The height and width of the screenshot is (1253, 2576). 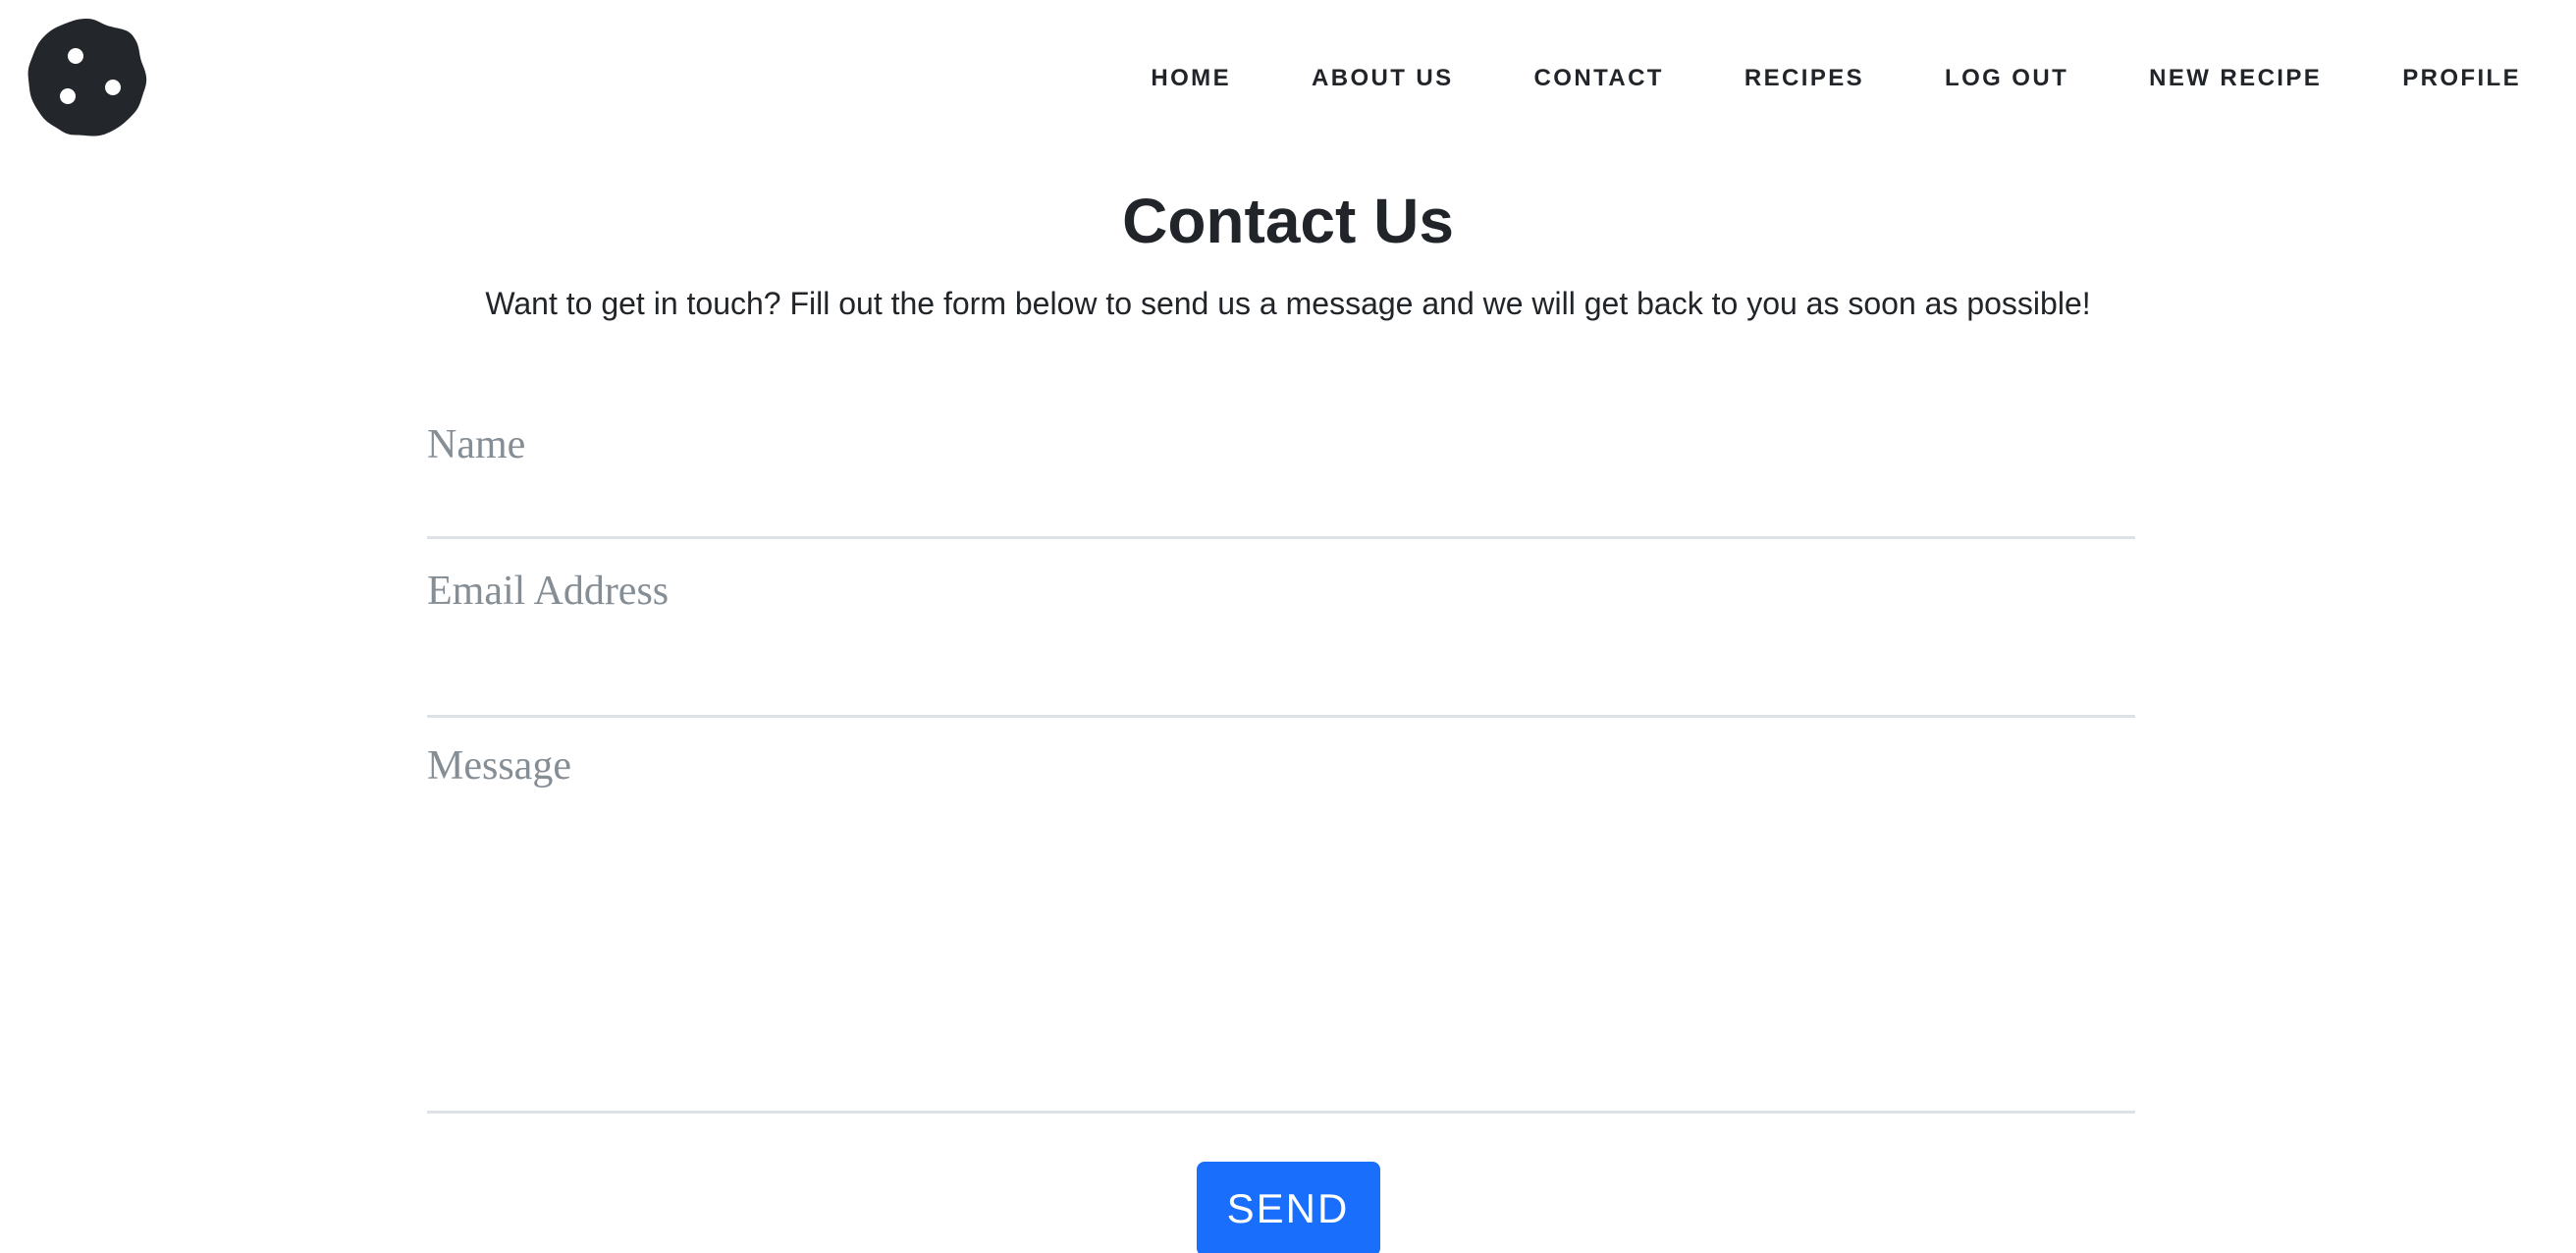 I want to click on name-input, so click(x=1281, y=444).